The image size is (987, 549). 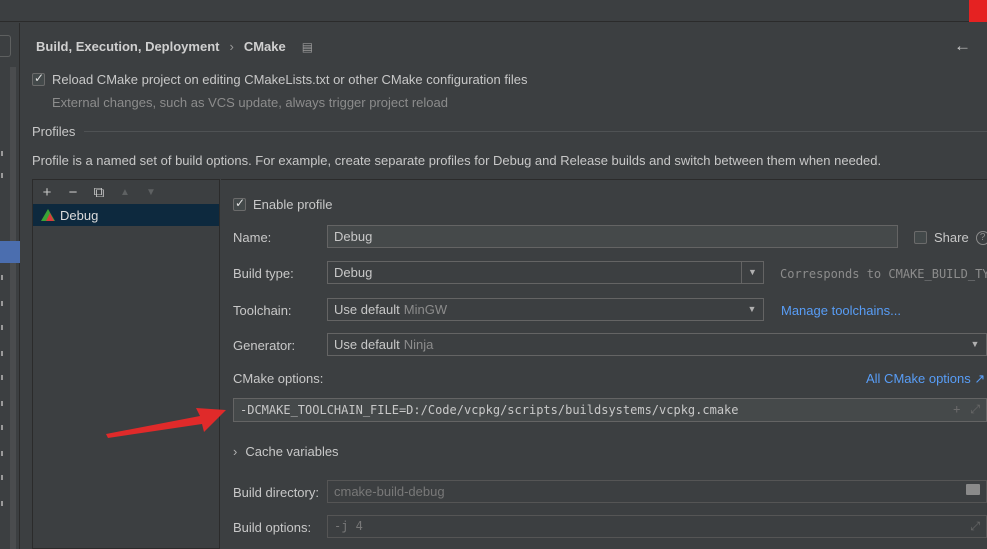 I want to click on profile-name-label: Debug, so click(x=79, y=215).